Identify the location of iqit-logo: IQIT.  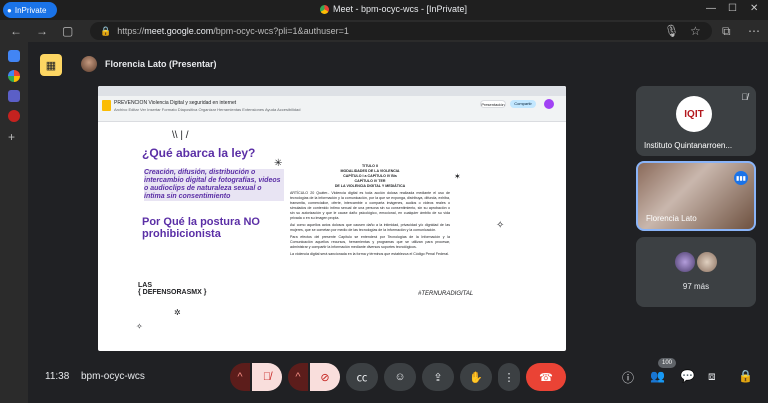
(694, 114).